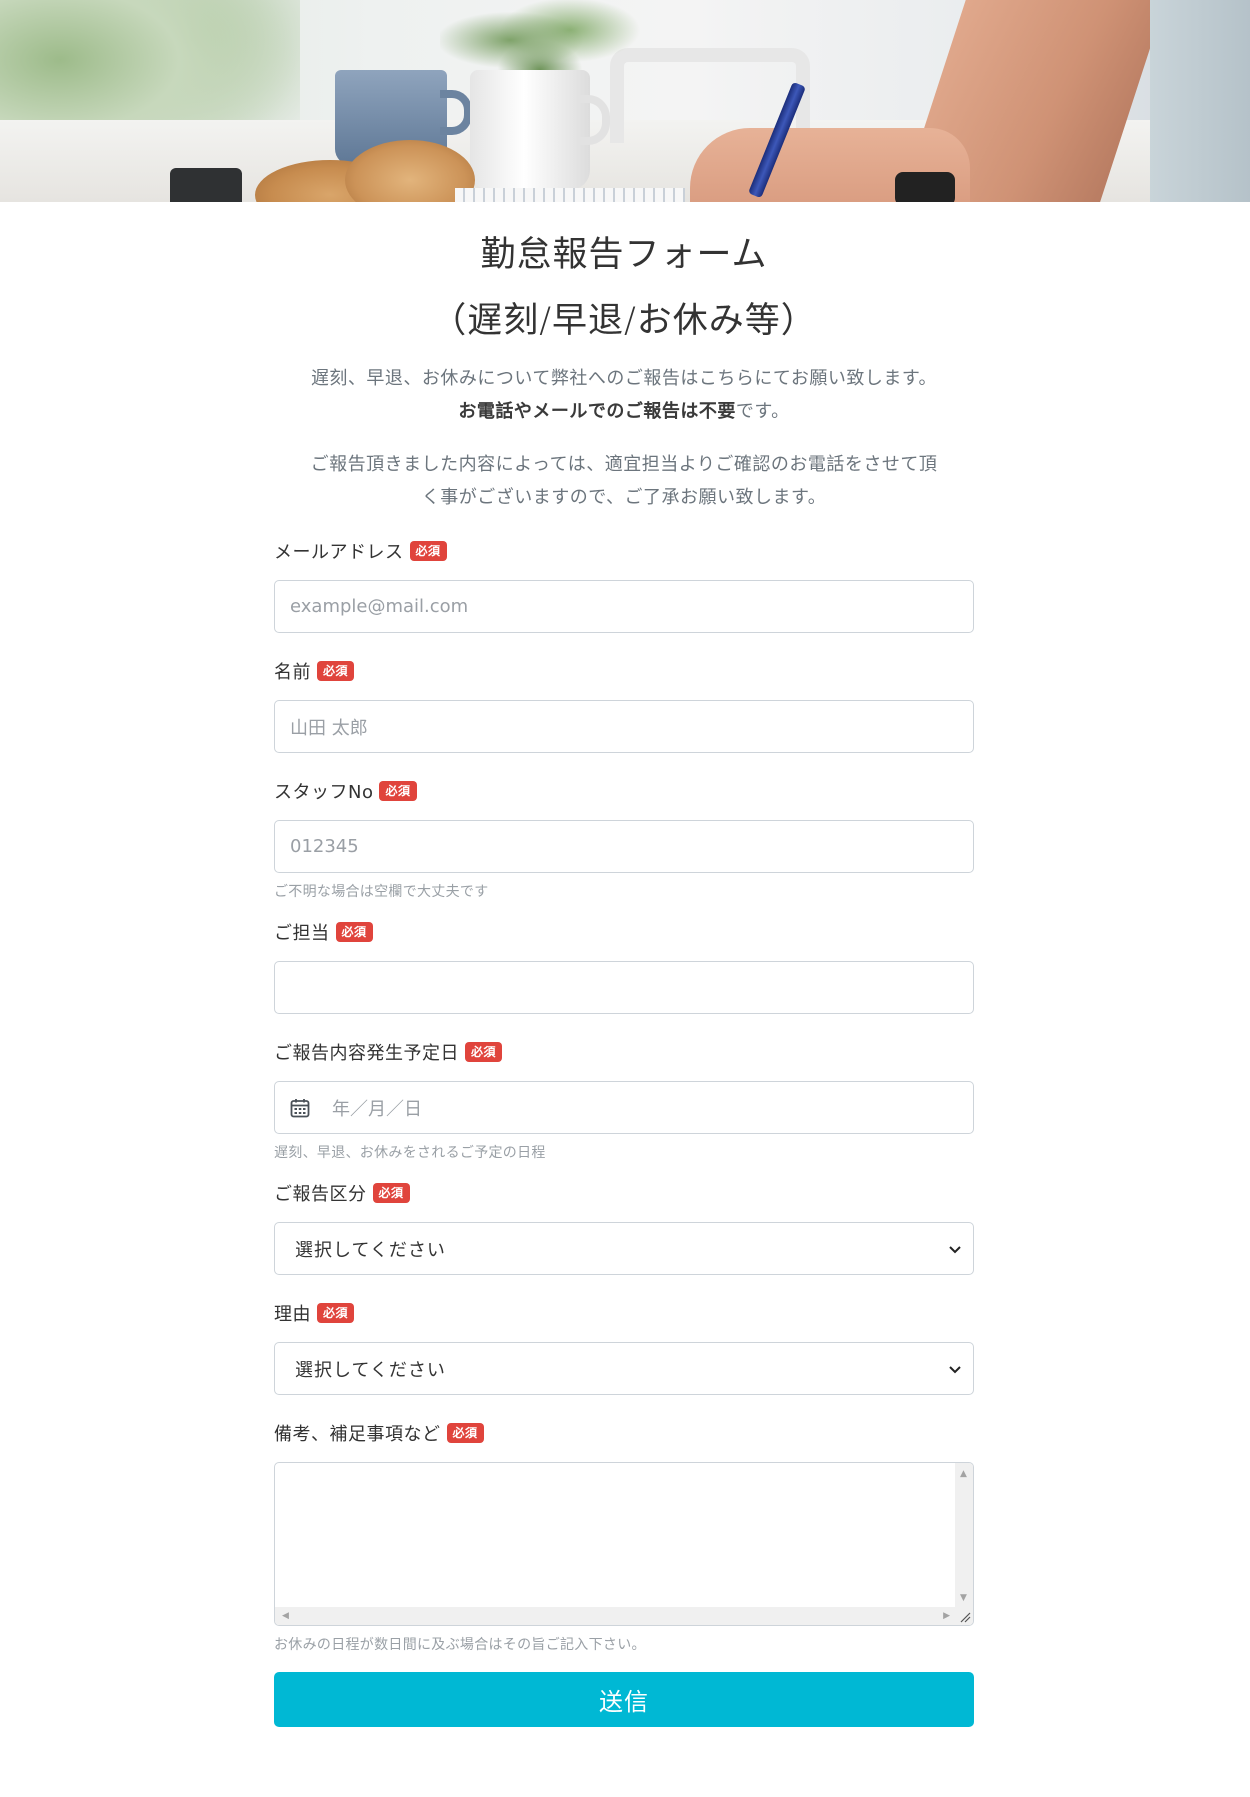 The width and height of the screenshot is (1250, 1797). Describe the element at coordinates (616, 1616) in the screenshot. I see `horizontal-scrollbar: ◀ ▶` at that location.